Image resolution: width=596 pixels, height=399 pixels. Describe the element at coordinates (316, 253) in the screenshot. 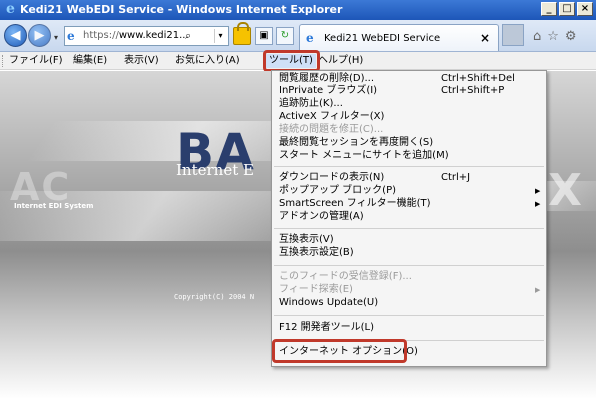

I see `menu-item-compat-settings: 互換表示設定(B)` at that location.